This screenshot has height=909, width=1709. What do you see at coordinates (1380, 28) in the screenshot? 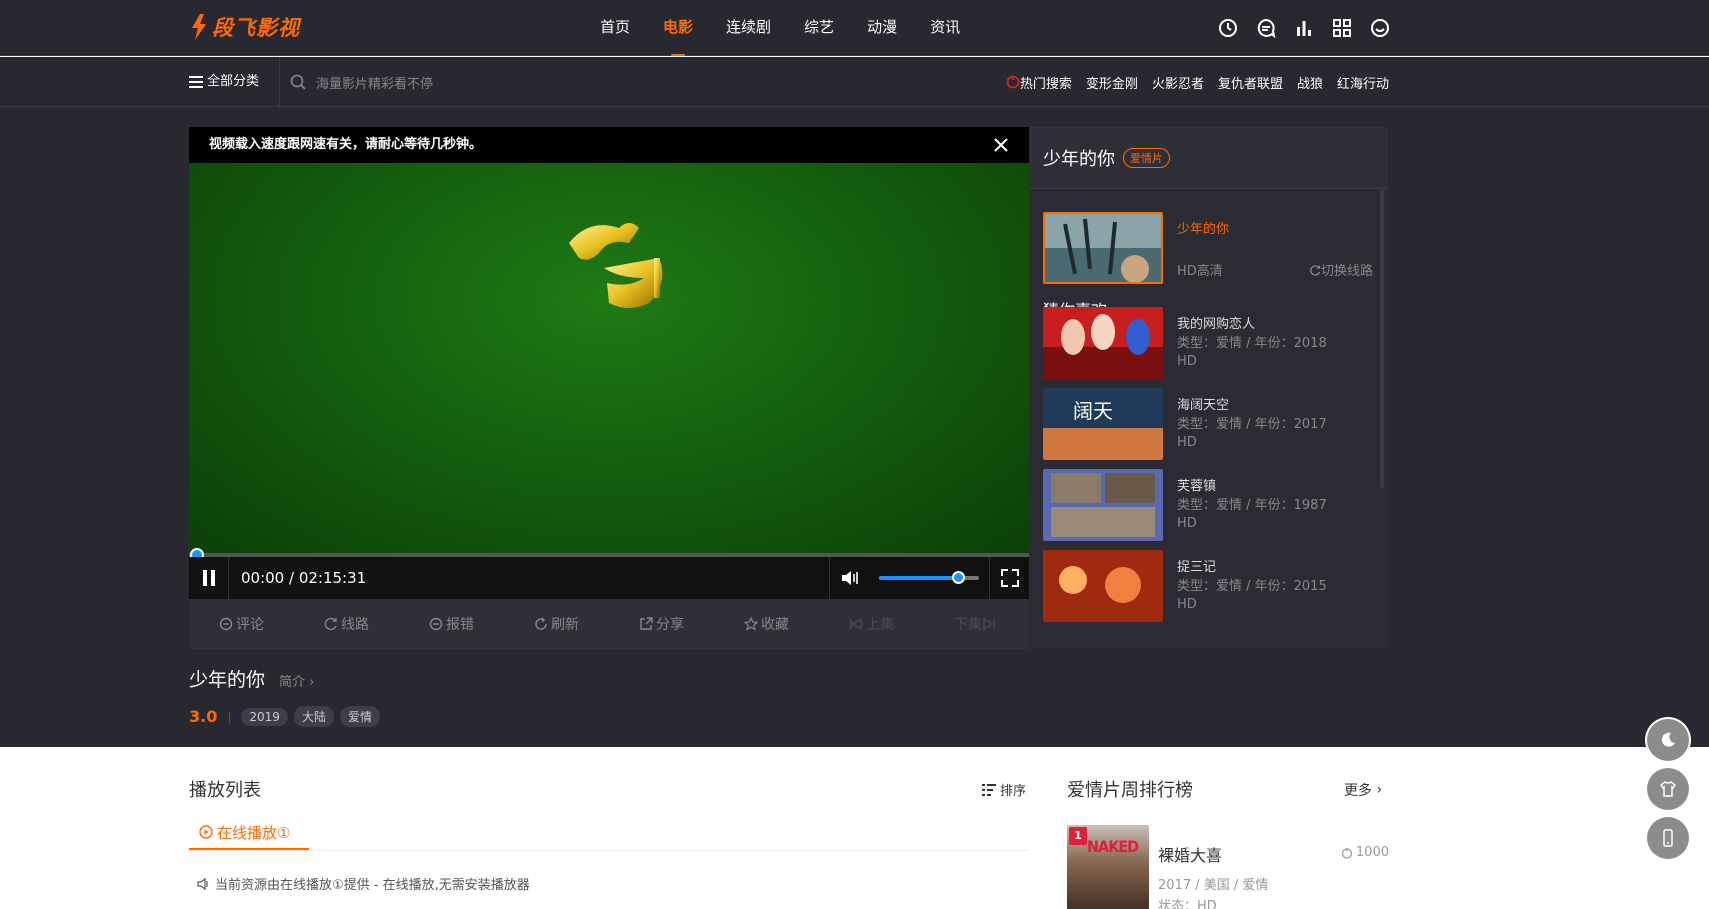
I see `user-icon` at bounding box center [1380, 28].